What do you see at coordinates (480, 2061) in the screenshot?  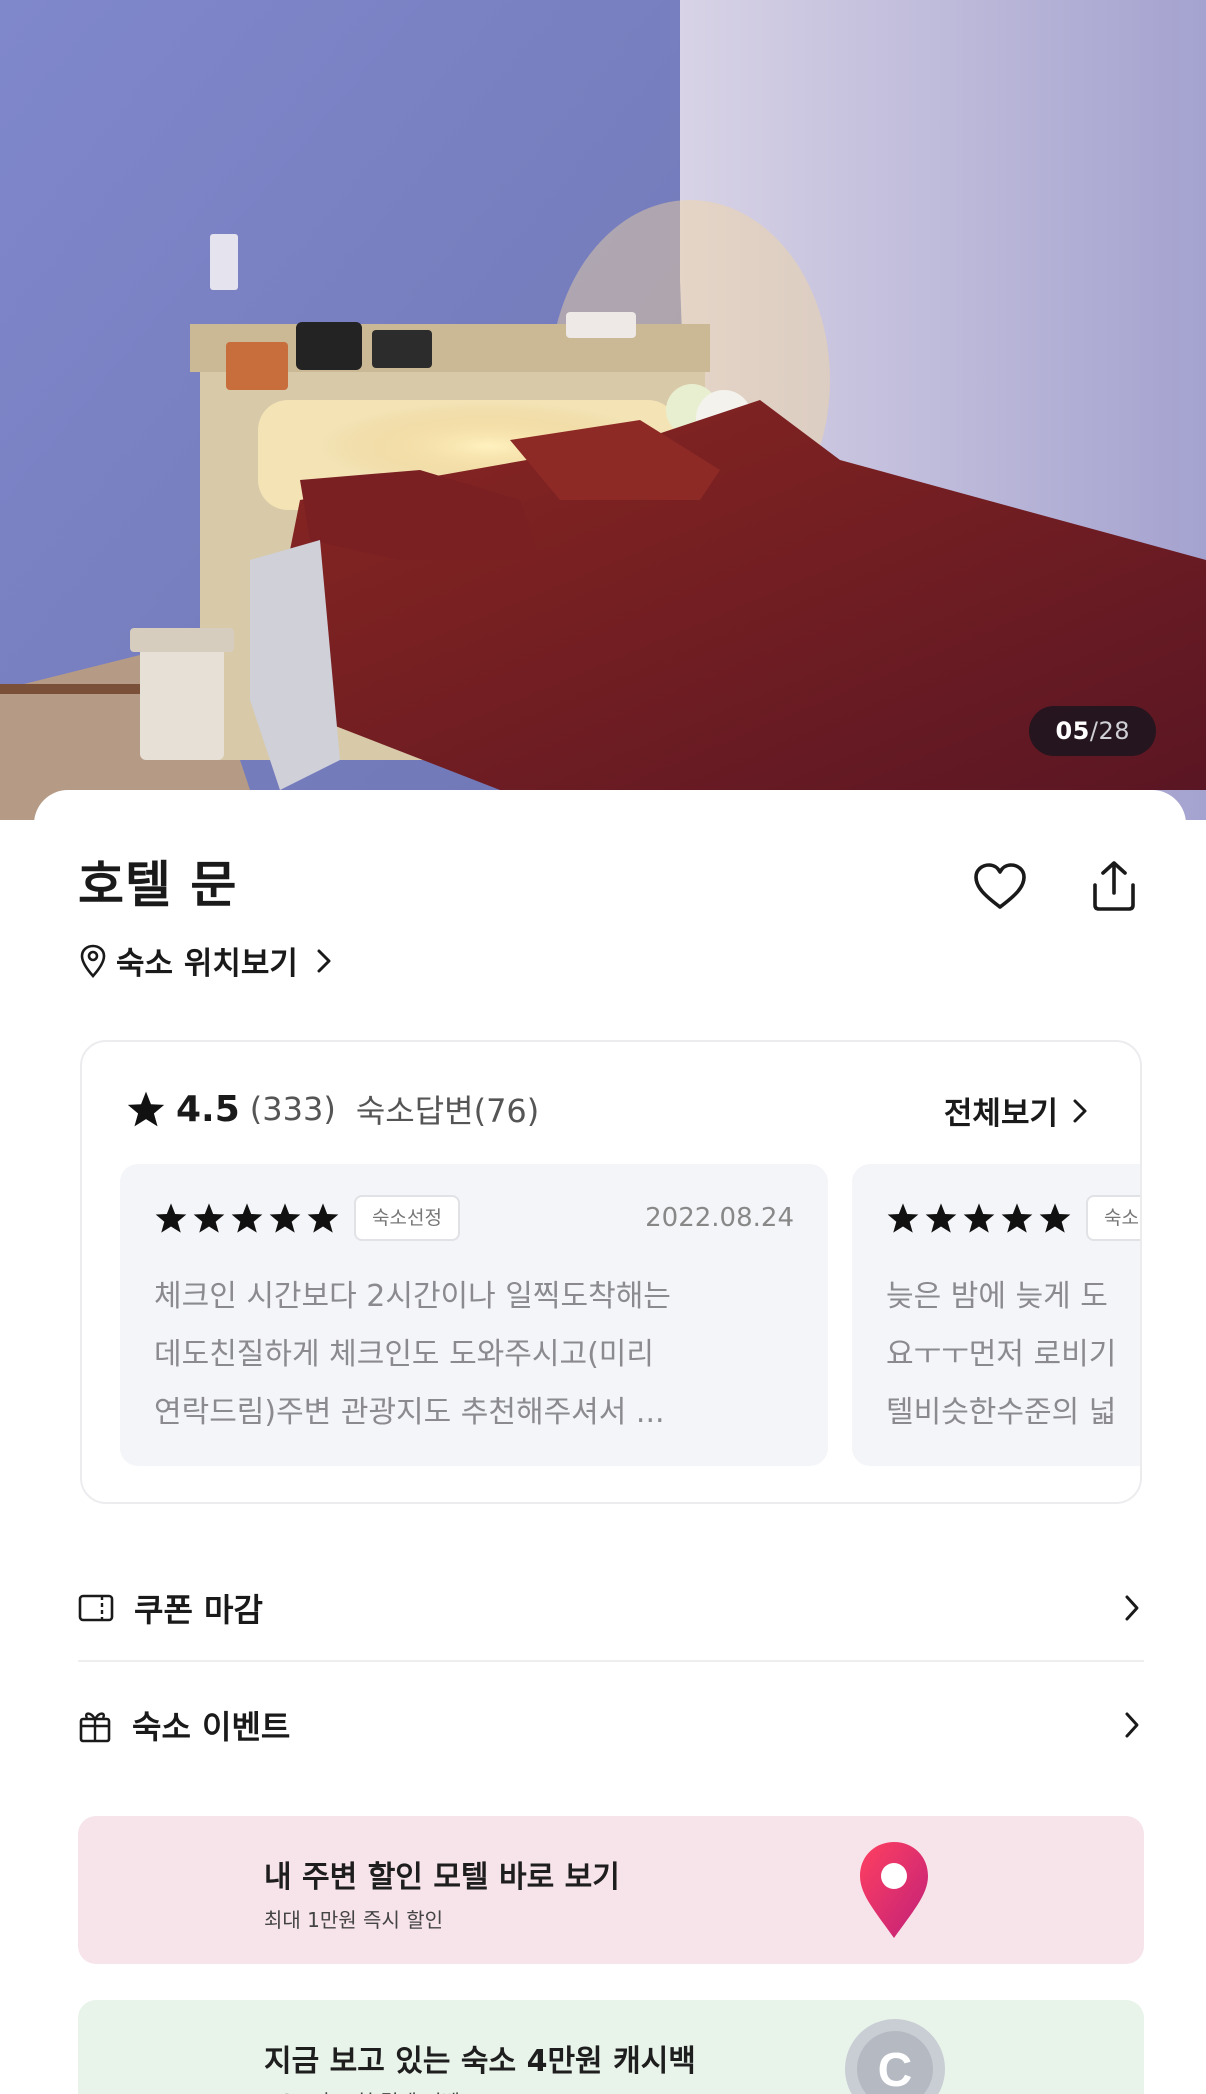 I see `cashback-title: 지금 보고 있는 숙소 4만원 캐시백` at bounding box center [480, 2061].